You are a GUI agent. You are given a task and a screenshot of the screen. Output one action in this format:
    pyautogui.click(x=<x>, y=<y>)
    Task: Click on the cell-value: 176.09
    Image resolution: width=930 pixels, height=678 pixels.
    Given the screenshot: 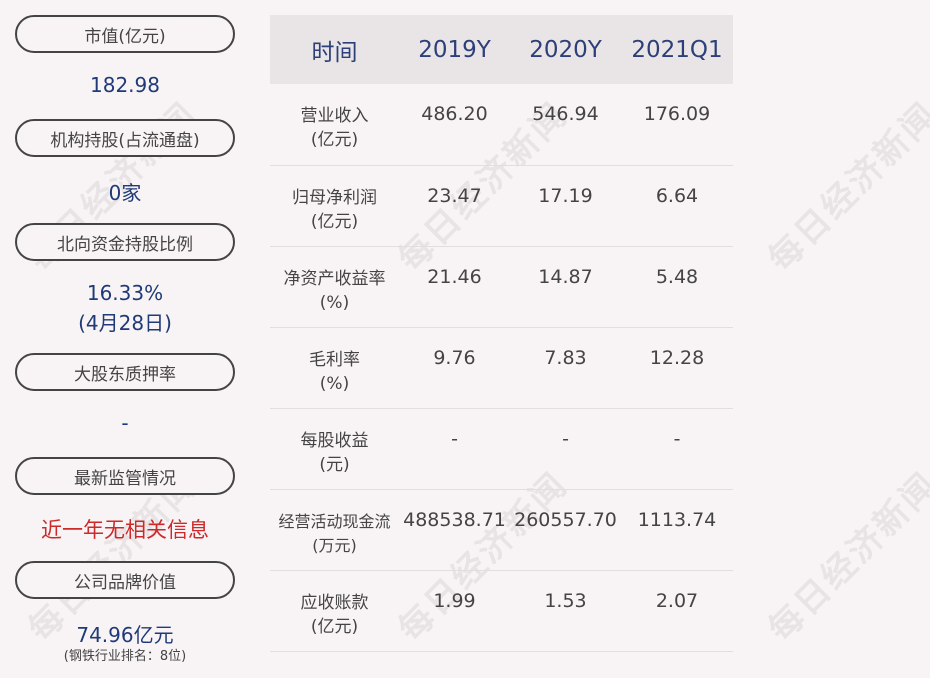 What is the action you would take?
    pyautogui.click(x=677, y=114)
    